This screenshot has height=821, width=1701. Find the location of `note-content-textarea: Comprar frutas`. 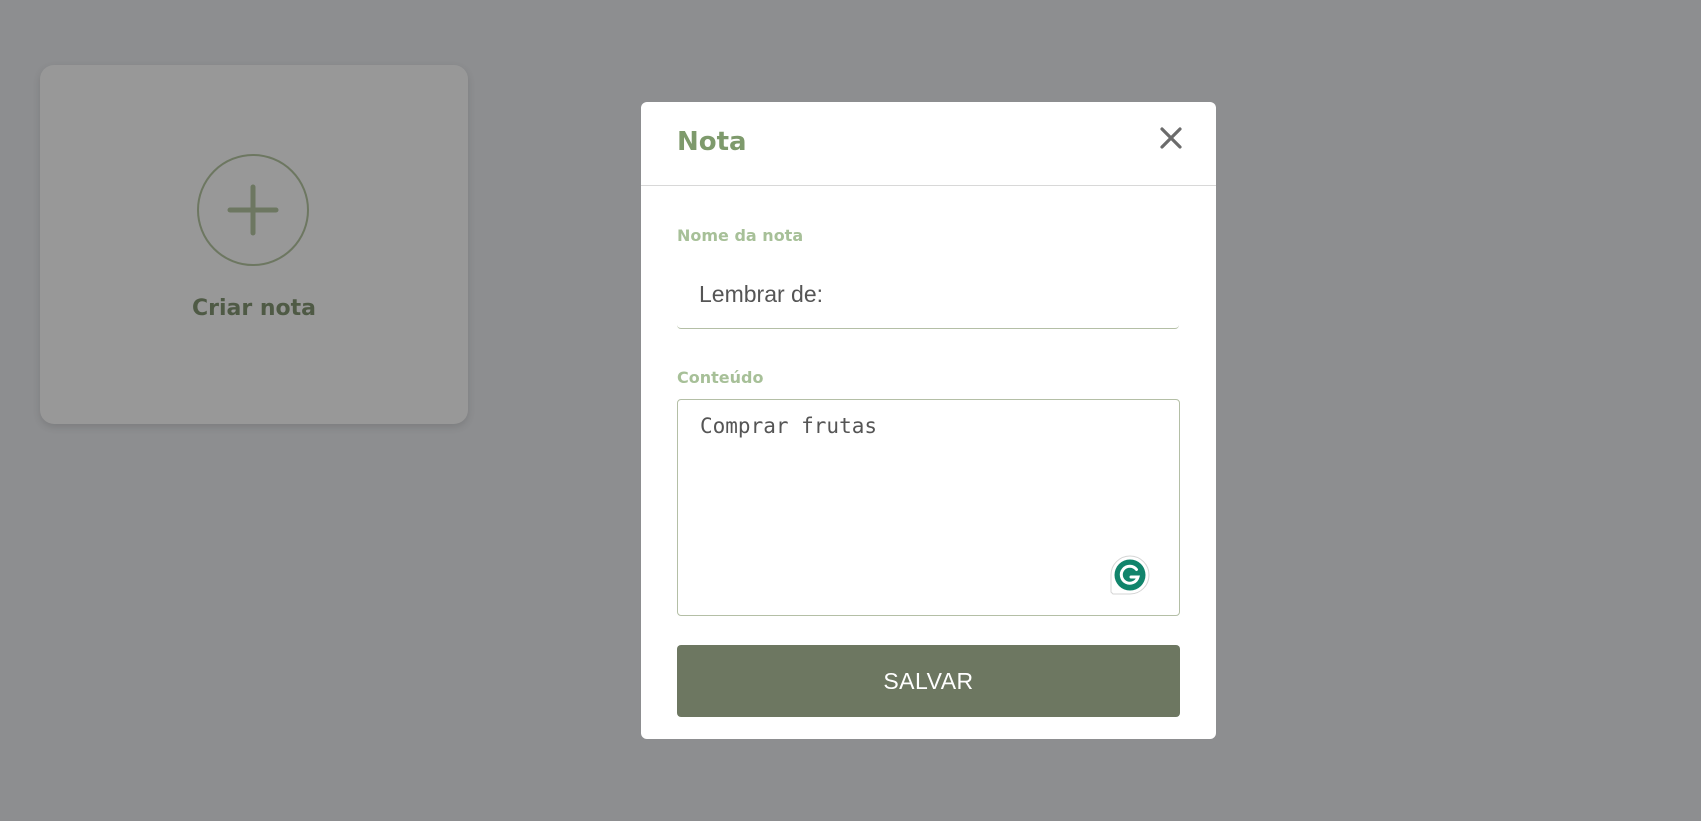

note-content-textarea: Comprar frutas is located at coordinates (928, 507).